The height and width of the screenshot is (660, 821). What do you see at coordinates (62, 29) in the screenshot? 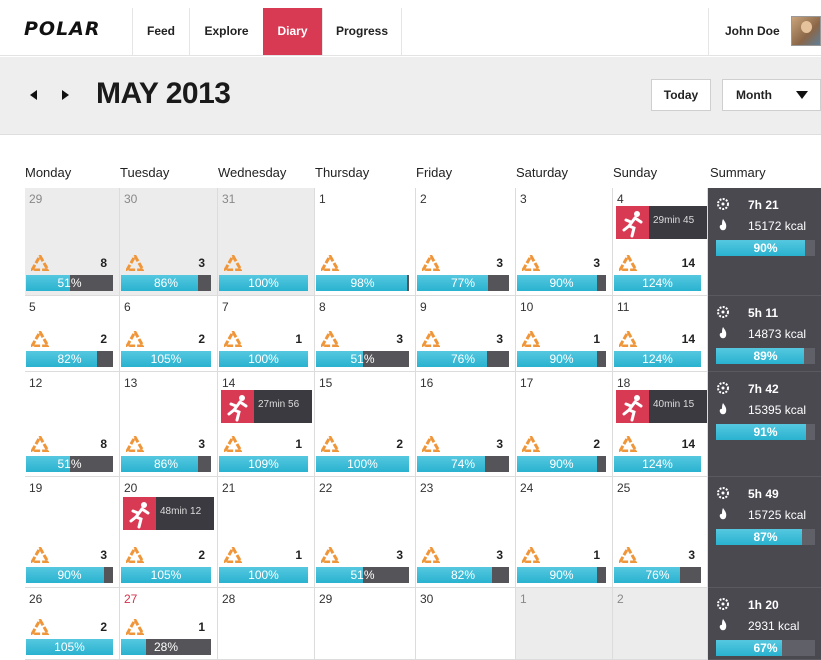
I see `polar-logo: POLAR` at bounding box center [62, 29].